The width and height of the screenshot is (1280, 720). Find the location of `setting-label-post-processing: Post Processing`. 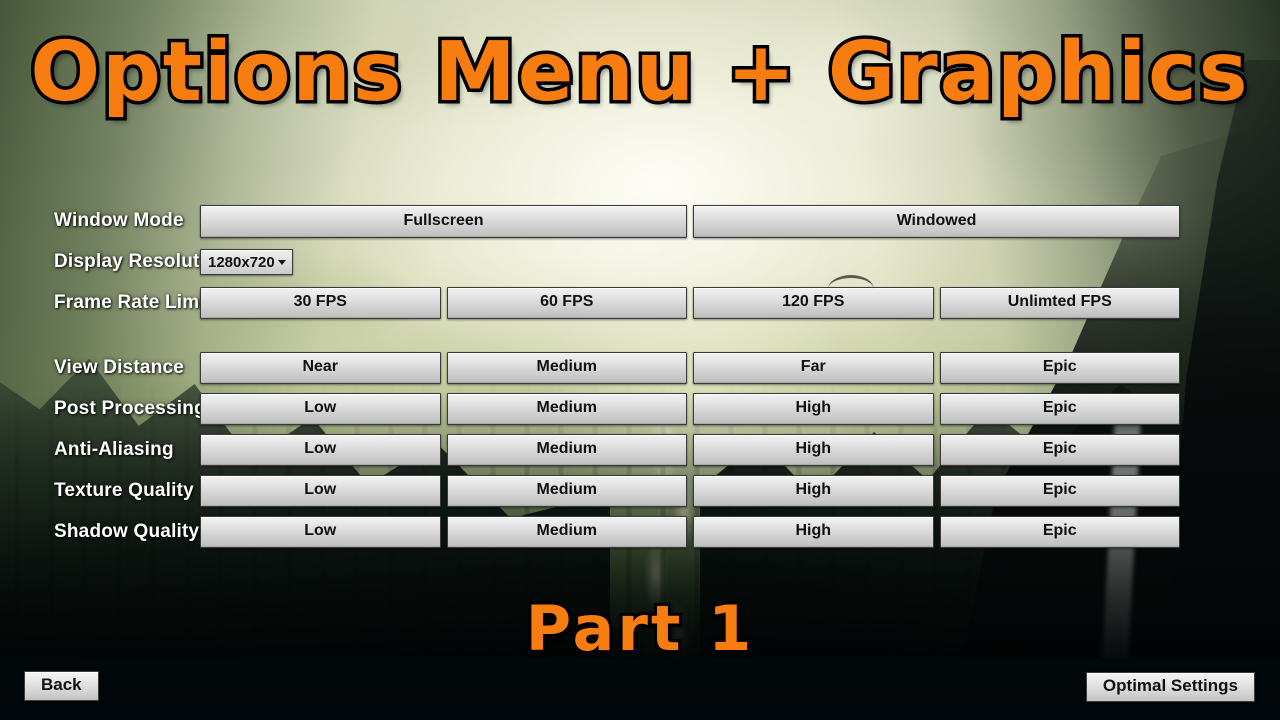

setting-label-post-processing: Post Processing is located at coordinates (130, 408).